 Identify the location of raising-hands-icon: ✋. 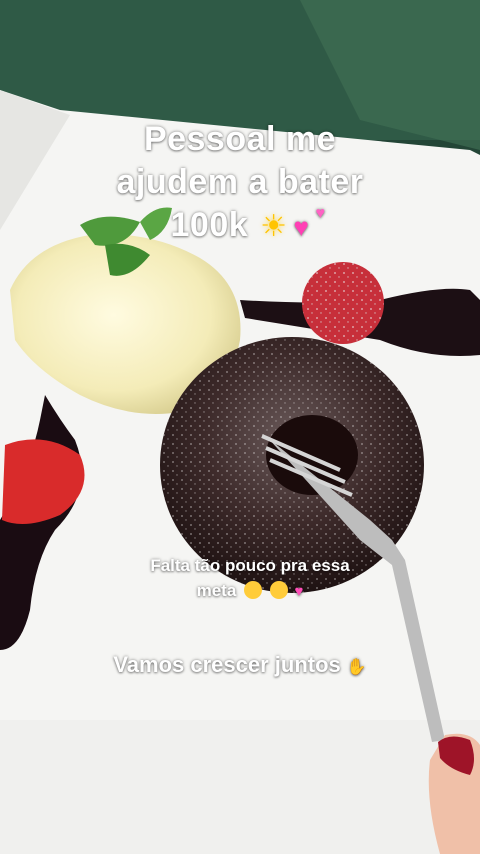
(356, 667).